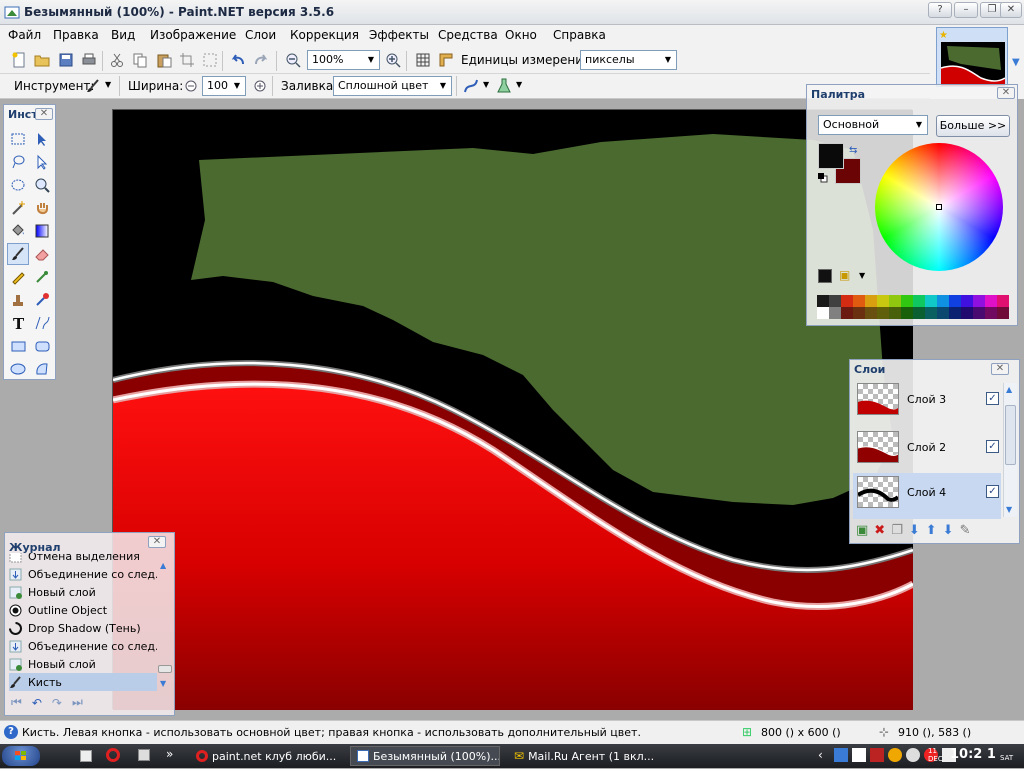 The image size is (1024, 769). Describe the element at coordinates (820, 755) in the screenshot. I see `tray-expand-icon: ‹` at that location.